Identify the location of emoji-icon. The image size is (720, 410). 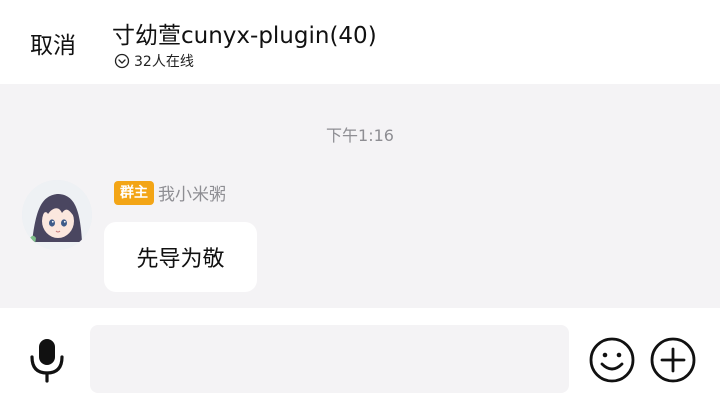
(612, 360).